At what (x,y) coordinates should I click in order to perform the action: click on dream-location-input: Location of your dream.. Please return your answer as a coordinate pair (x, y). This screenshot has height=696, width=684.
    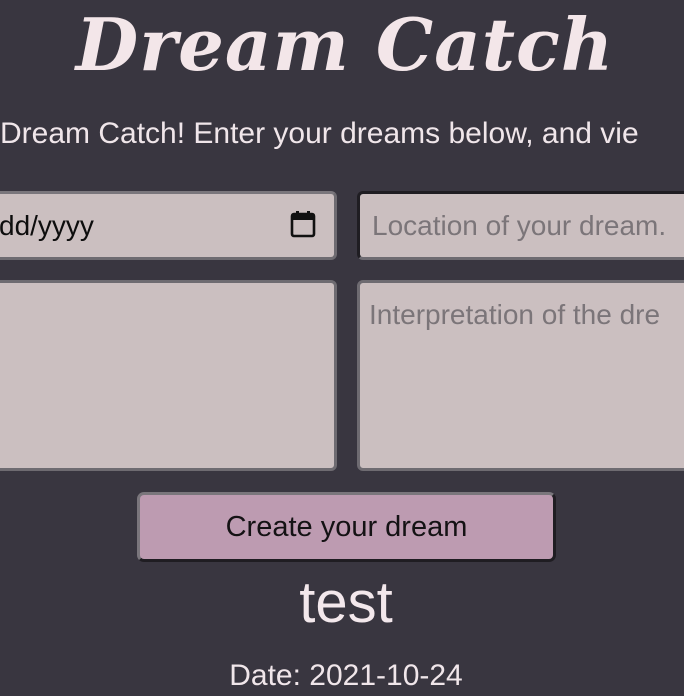
    Looking at the image, I should click on (520, 225).